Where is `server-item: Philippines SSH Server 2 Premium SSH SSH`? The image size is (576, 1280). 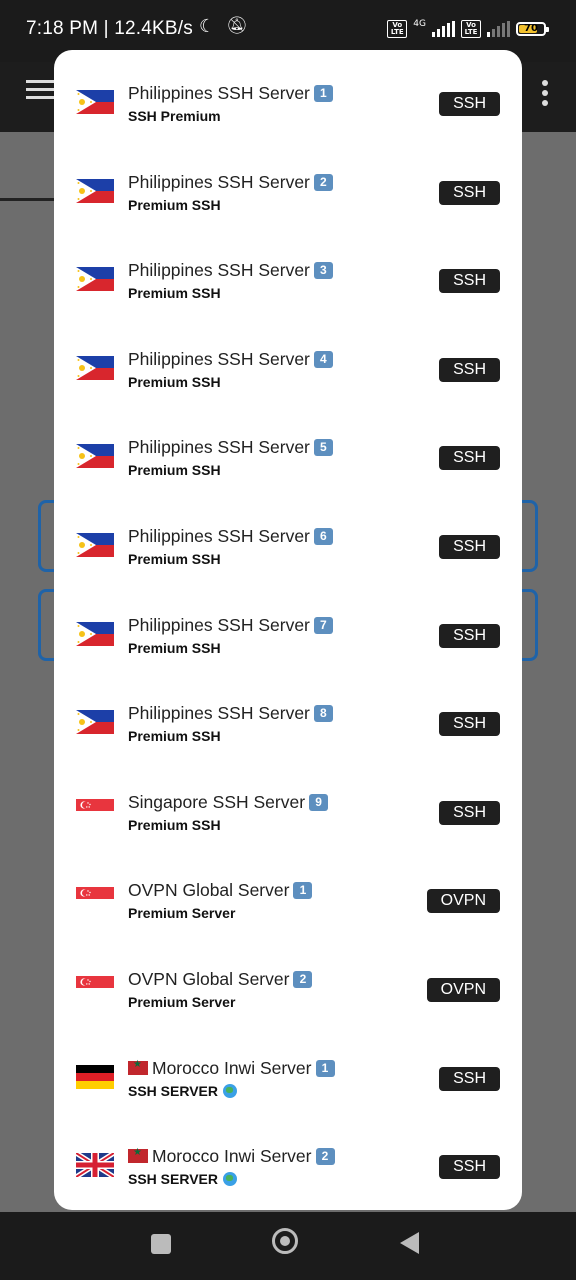
server-item: Philippines SSH Server 2 Premium SSH SSH is located at coordinates (288, 183).